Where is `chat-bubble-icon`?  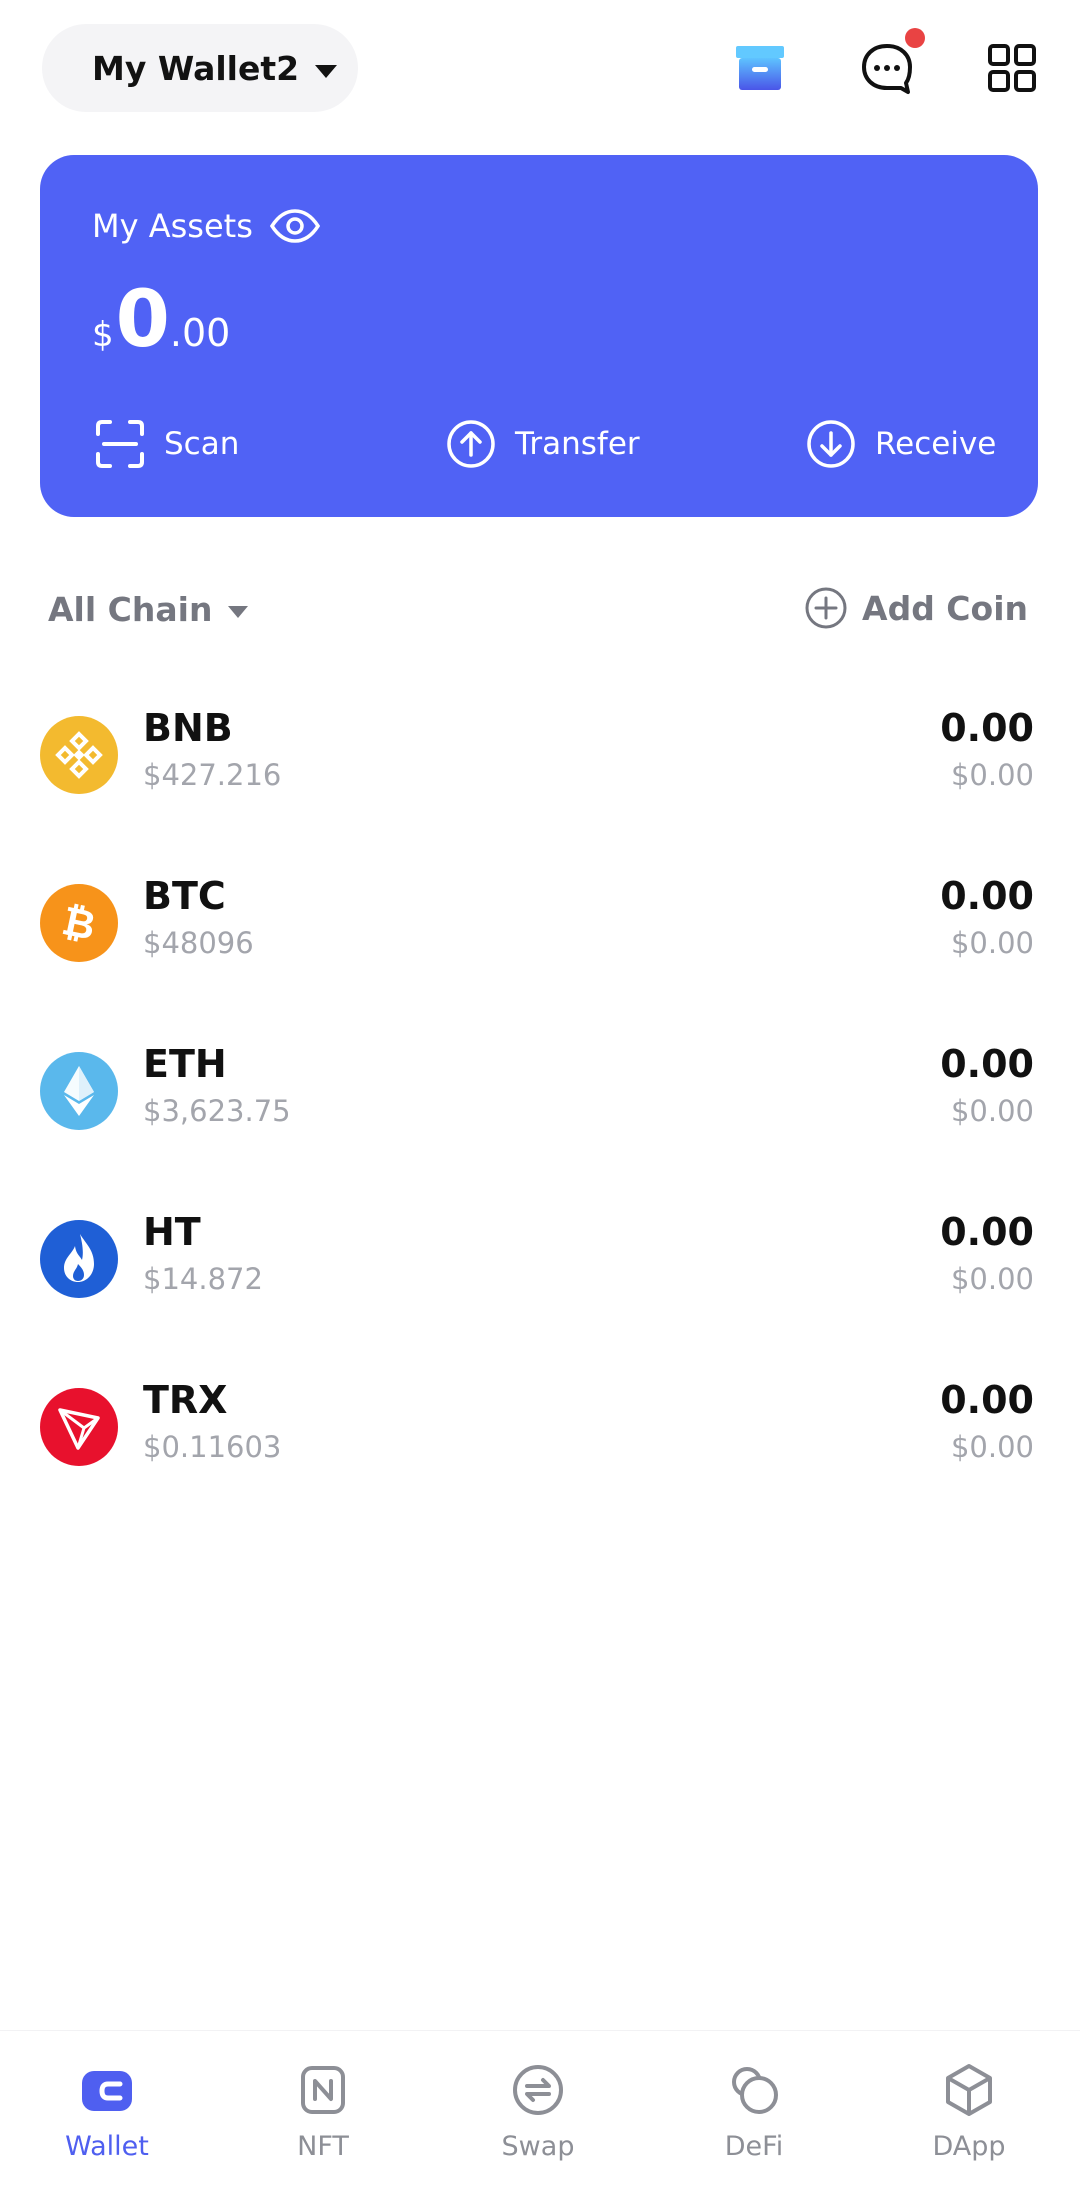
chat-bubble-icon is located at coordinates (887, 69).